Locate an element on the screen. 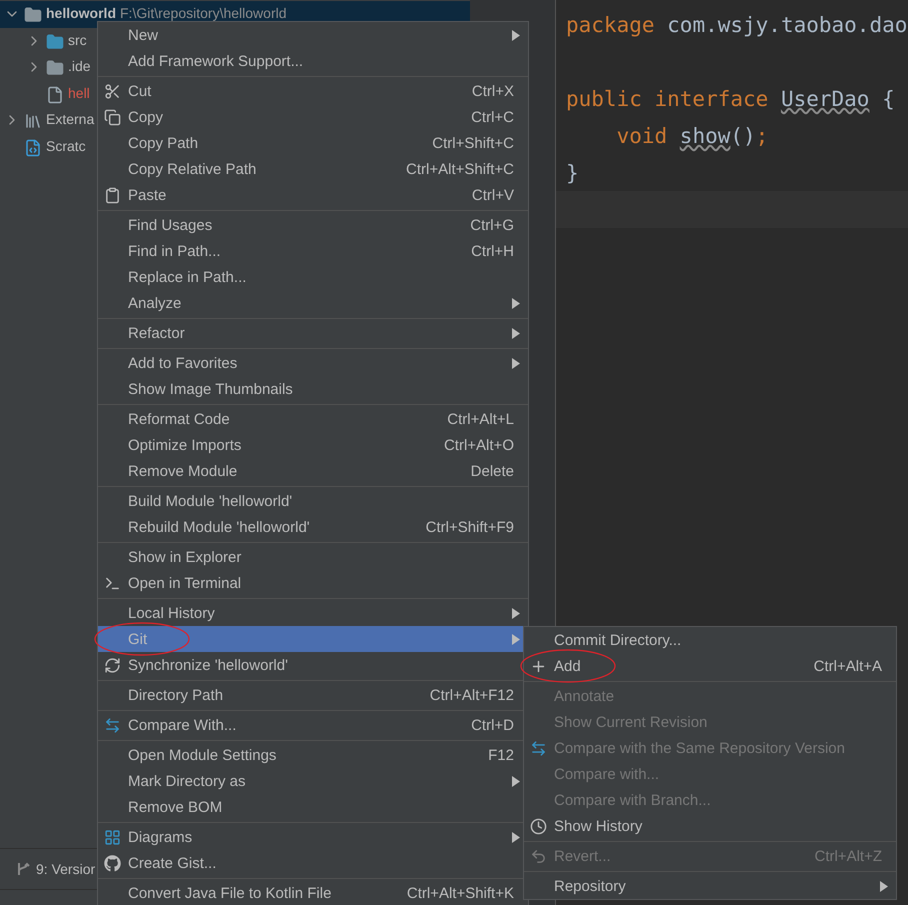  tree-label: .ide is located at coordinates (79, 66).